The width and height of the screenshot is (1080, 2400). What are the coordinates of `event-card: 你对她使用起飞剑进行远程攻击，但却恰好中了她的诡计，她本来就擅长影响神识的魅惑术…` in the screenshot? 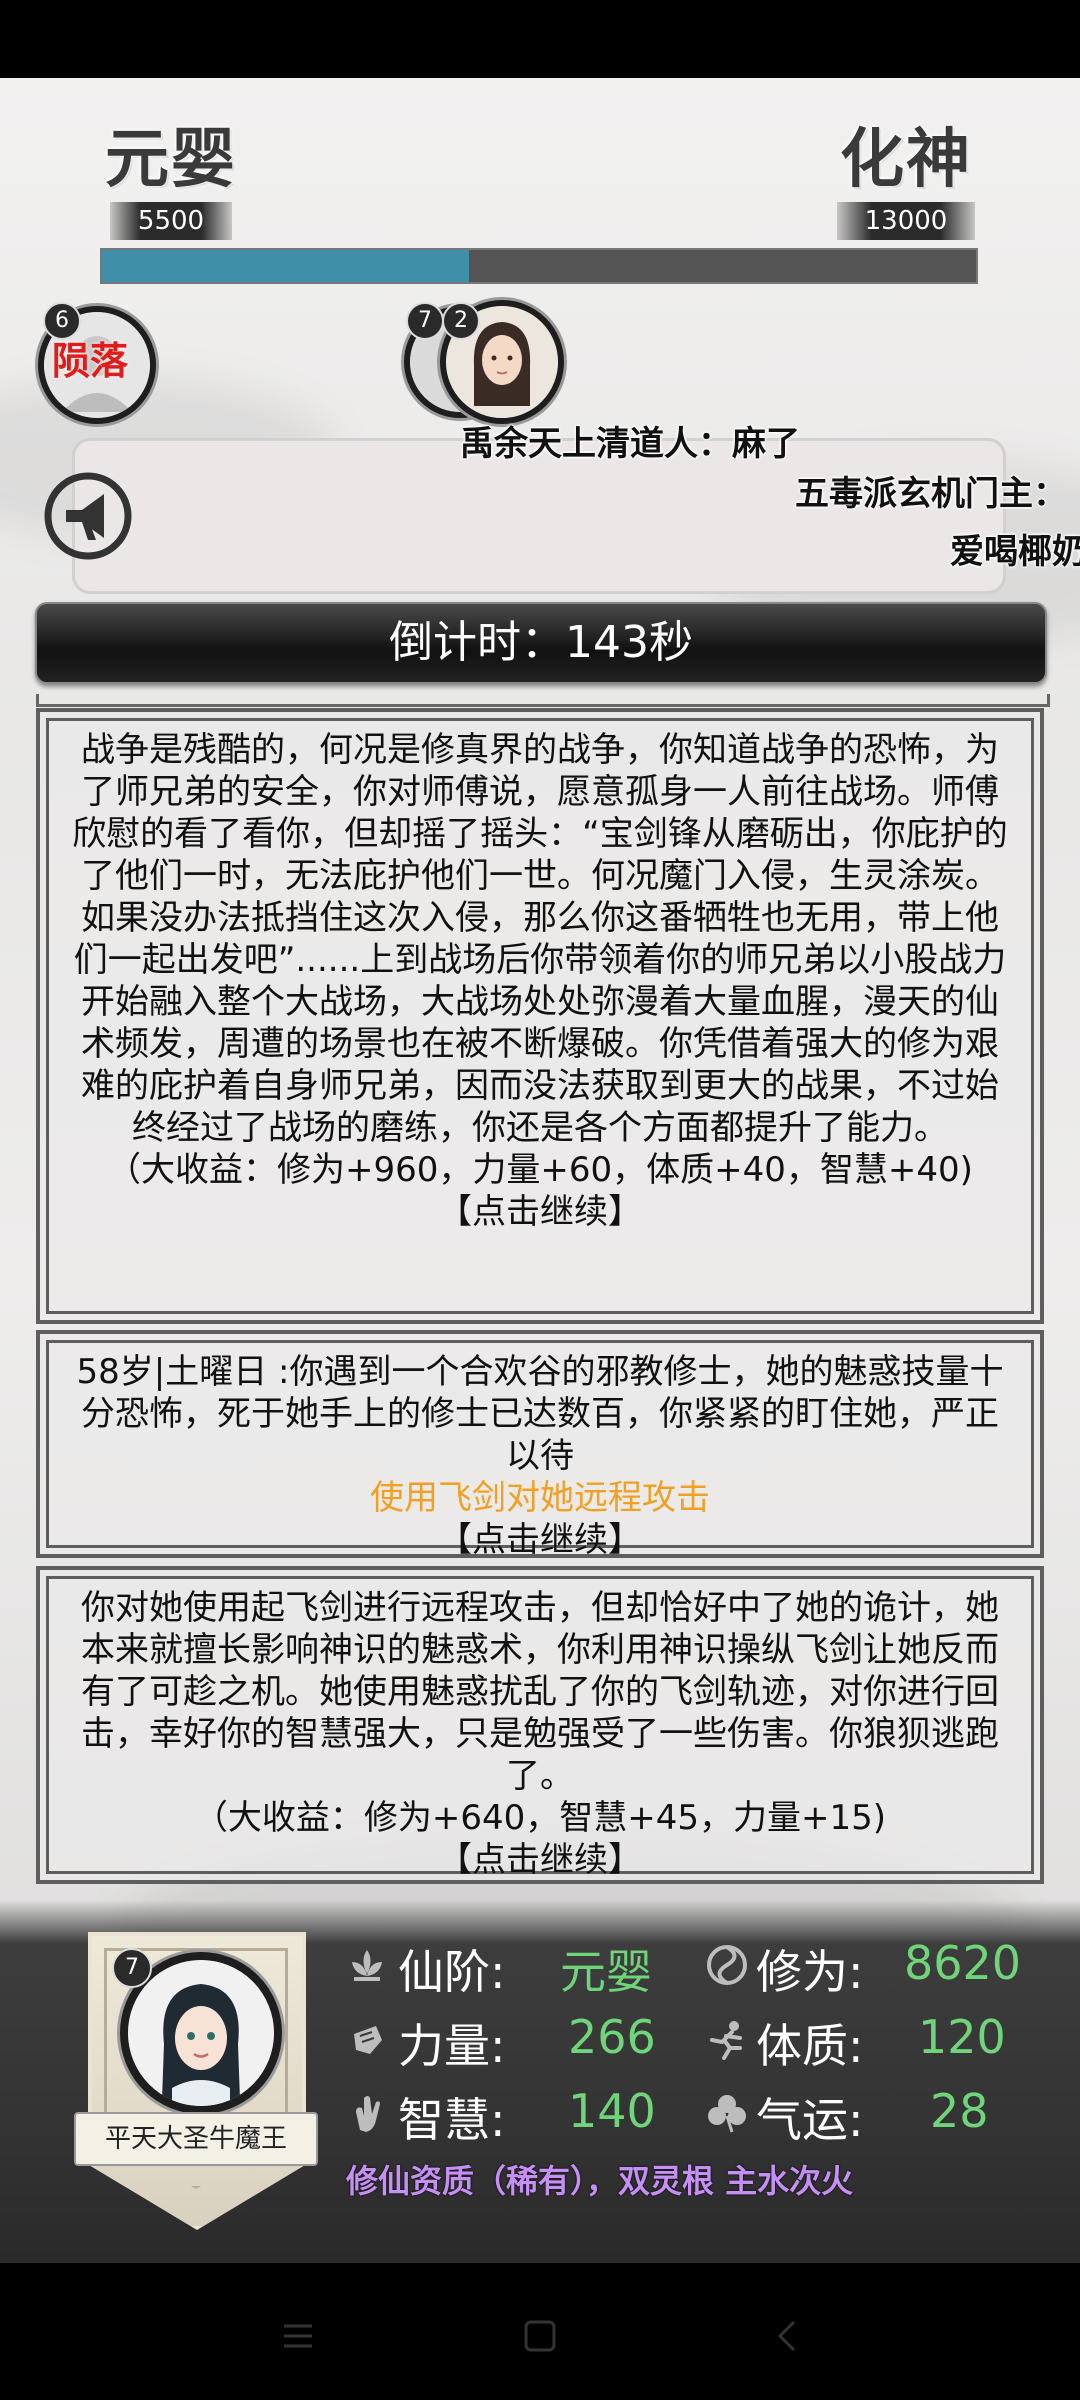 It's located at (540, 1725).